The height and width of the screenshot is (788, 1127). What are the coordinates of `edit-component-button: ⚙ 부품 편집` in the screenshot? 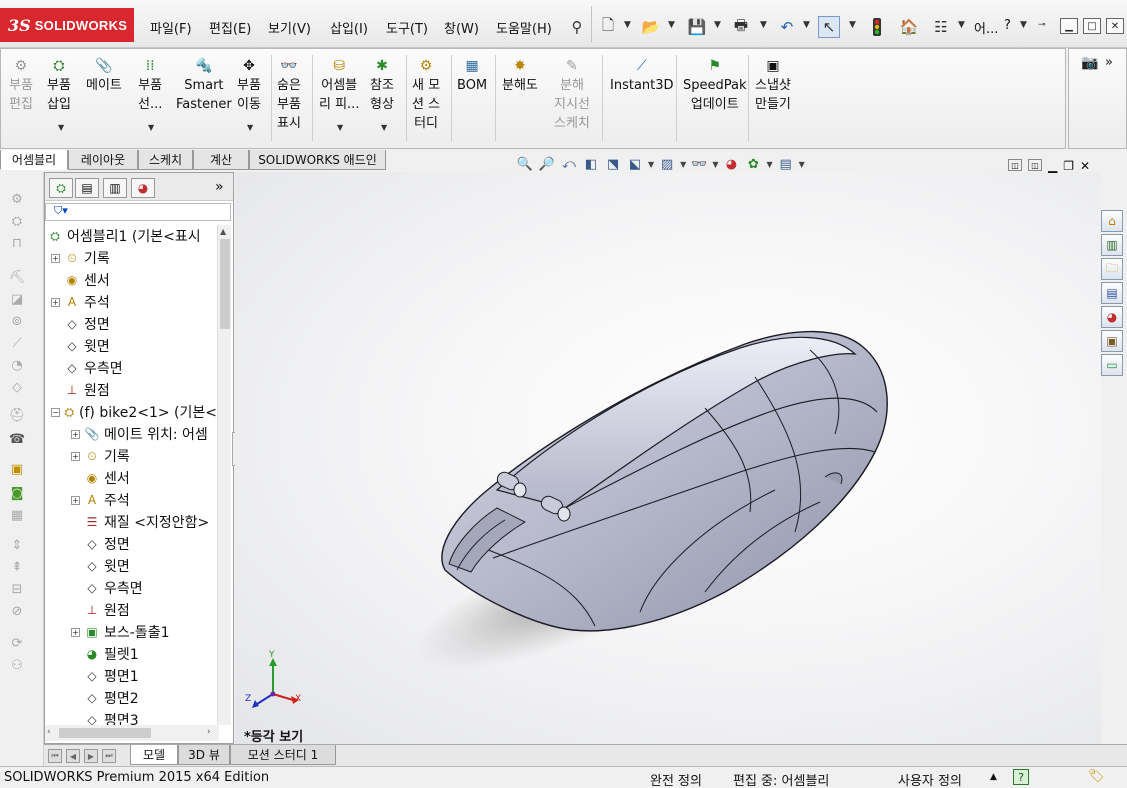 It's located at (21, 85).